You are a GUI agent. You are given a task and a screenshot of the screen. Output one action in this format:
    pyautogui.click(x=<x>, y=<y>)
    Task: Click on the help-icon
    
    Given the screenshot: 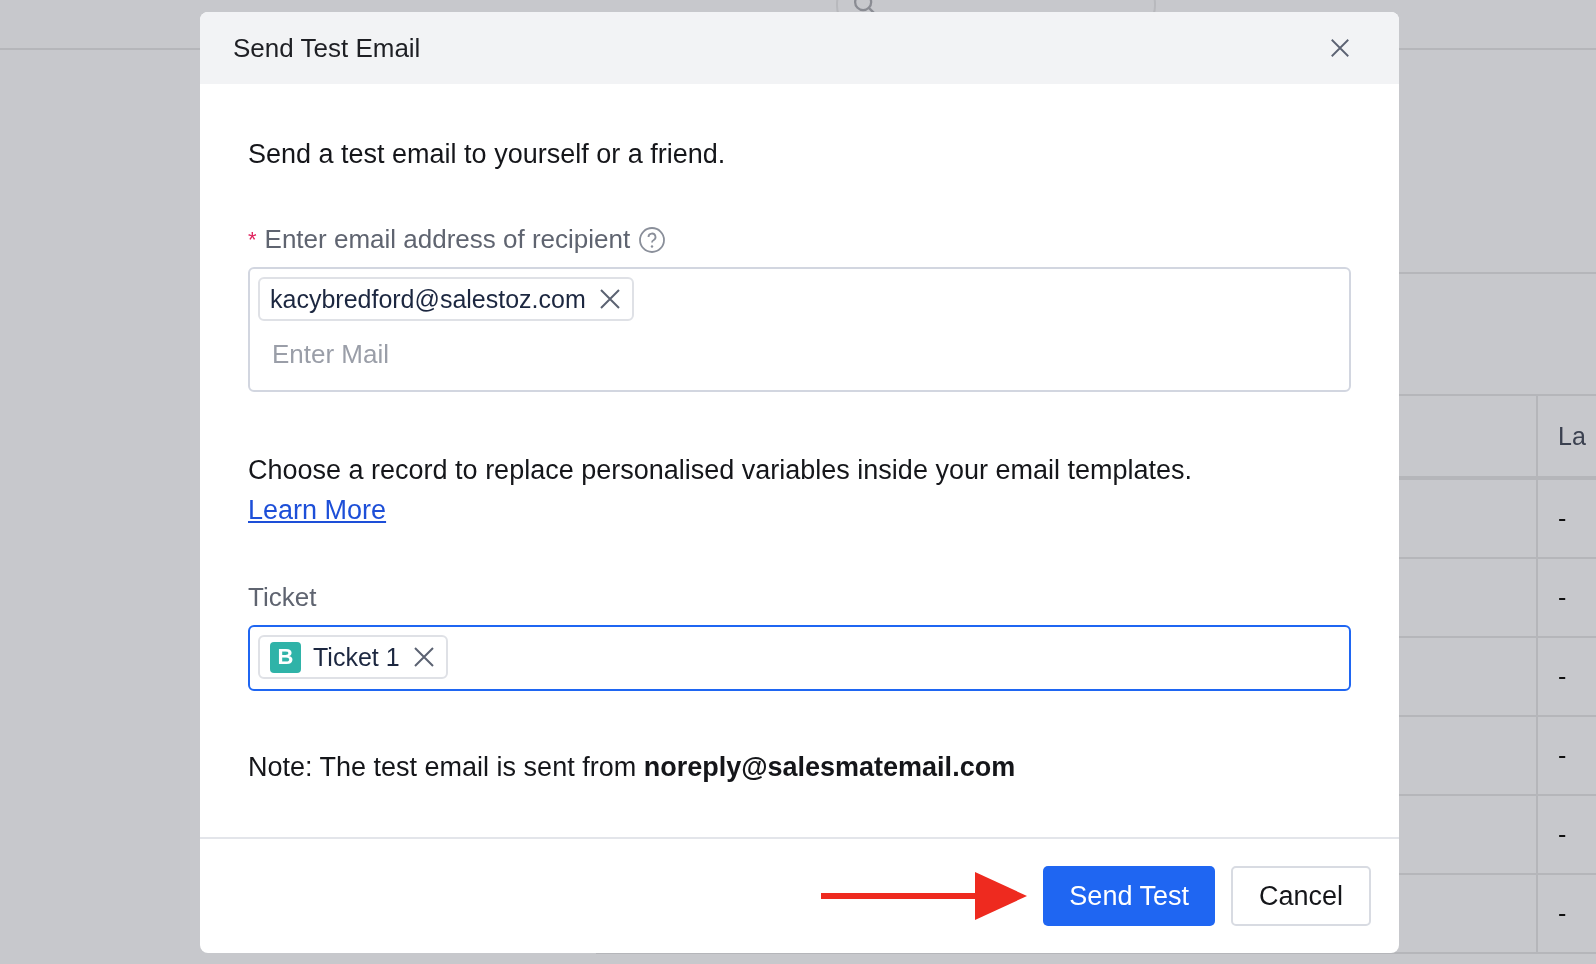 What is the action you would take?
    pyautogui.click(x=652, y=239)
    